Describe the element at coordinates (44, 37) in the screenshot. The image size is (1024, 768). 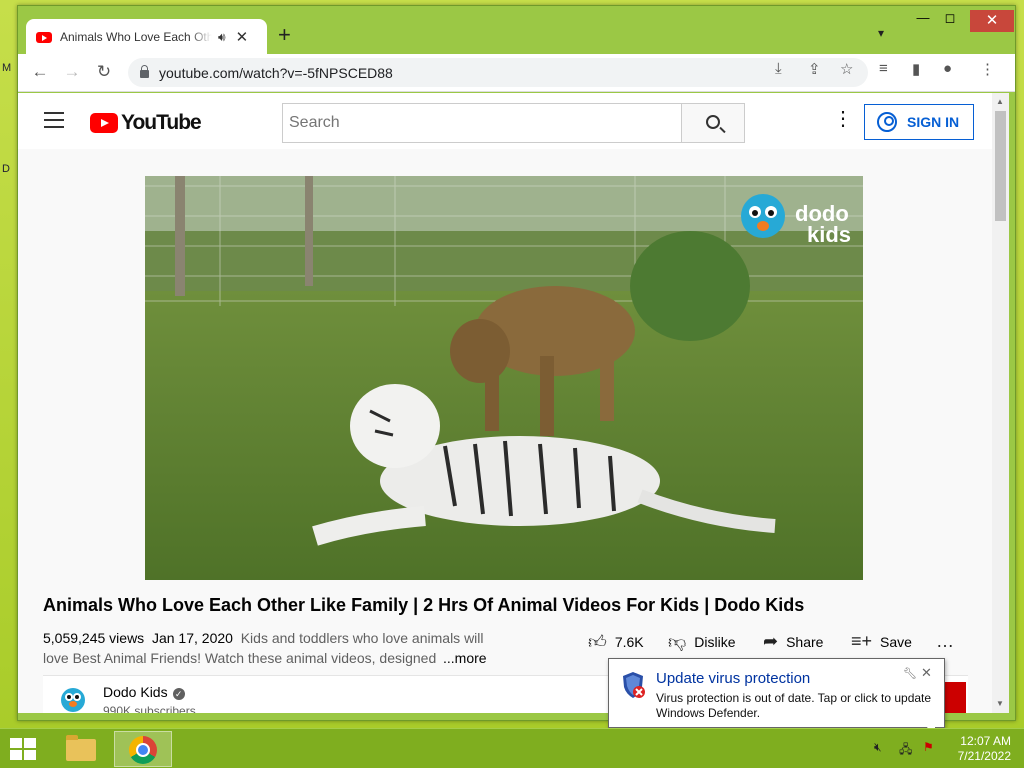
I see `youtube-favicon-icon` at that location.